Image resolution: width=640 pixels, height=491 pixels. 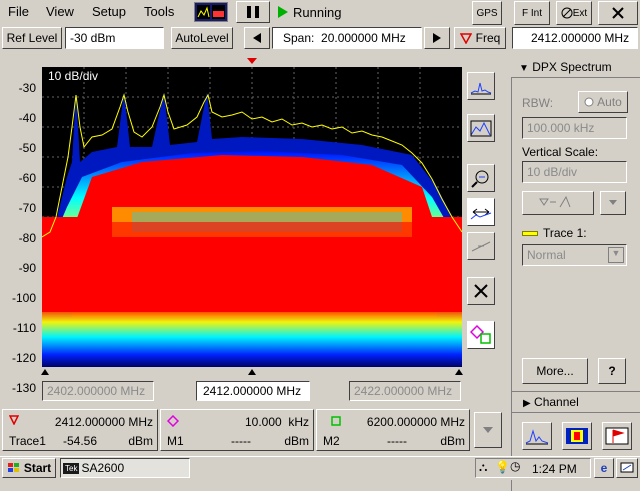 I want to click on channel-section: ▶ Channel, so click(x=575, y=402).